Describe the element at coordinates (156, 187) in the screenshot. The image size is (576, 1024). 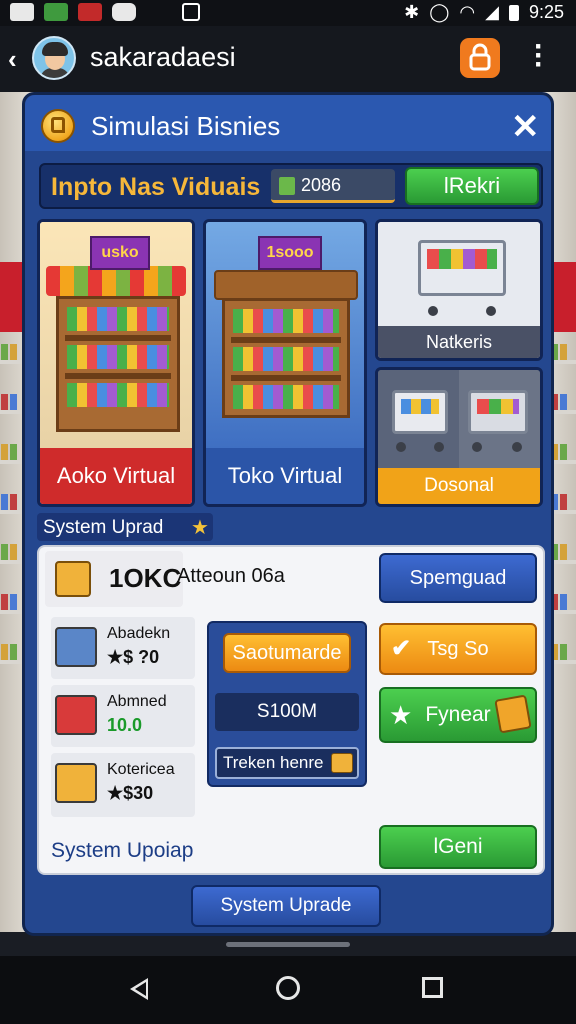
I see `strip-title: Inpto Nas Viduais` at that location.